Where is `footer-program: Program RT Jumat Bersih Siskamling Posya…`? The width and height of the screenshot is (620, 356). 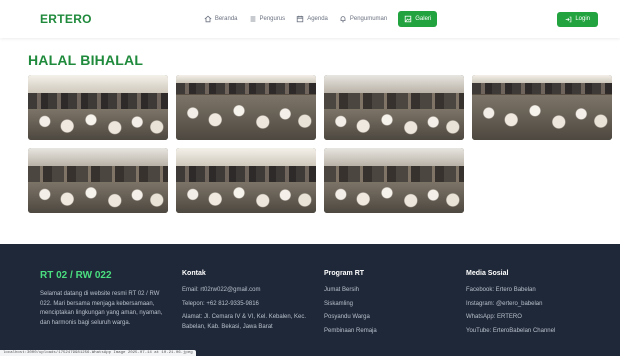 footer-program: Program RT Jumat Bersih Siskamling Posya… is located at coordinates (395, 312).